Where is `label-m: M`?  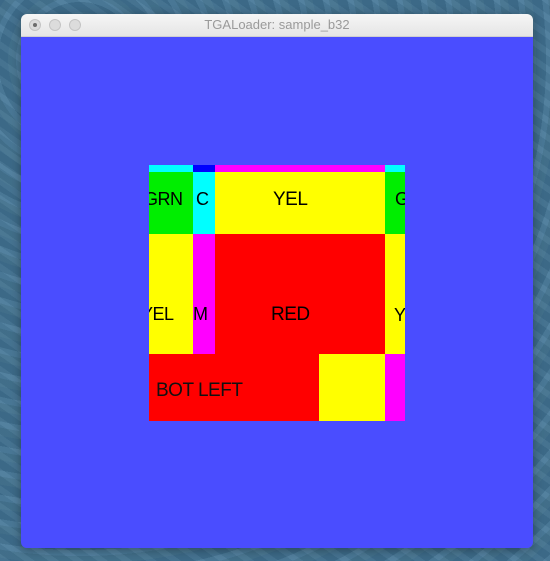
label-m: M is located at coordinates (200, 314).